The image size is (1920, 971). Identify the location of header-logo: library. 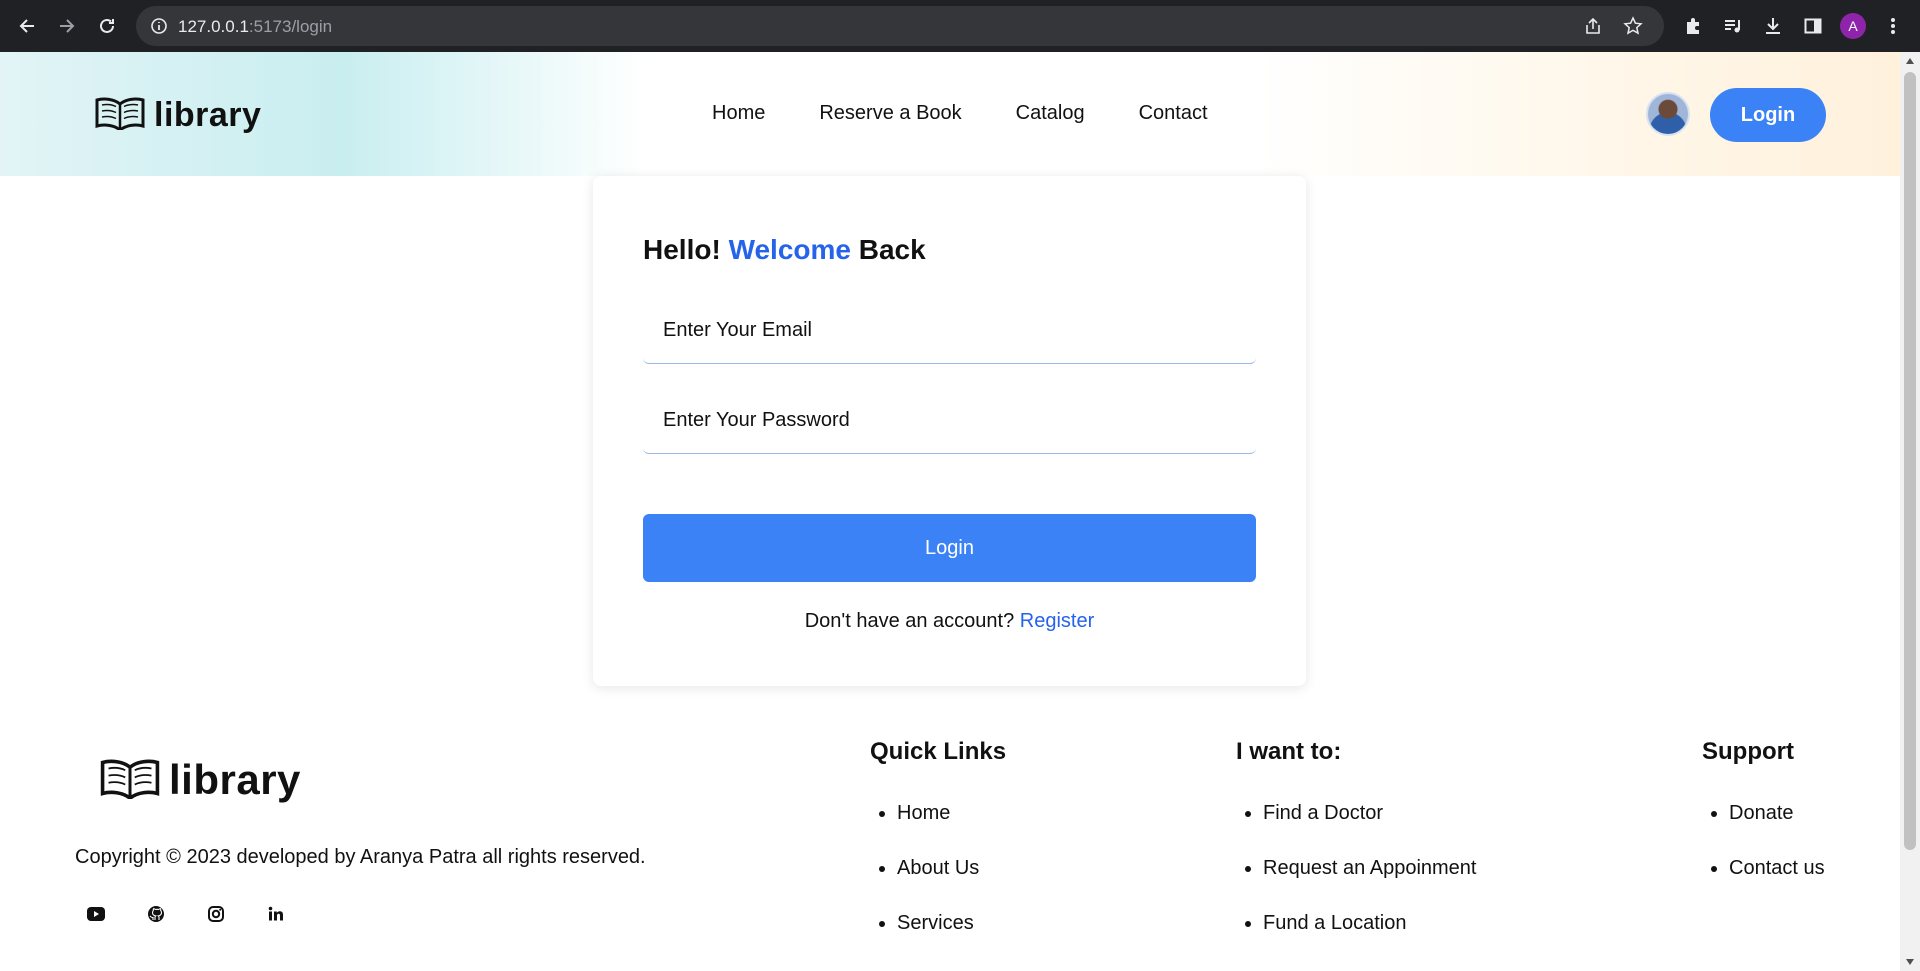
(177, 115).